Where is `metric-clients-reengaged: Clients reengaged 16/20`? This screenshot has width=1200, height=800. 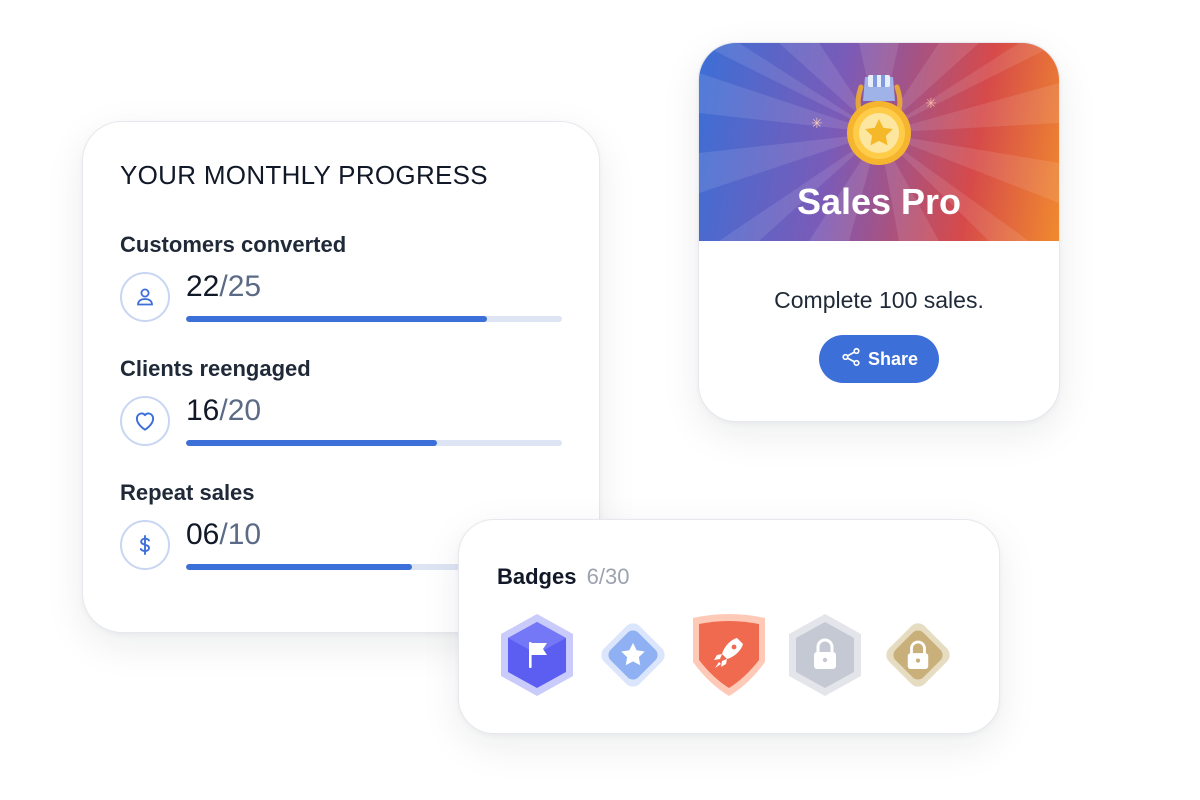 metric-clients-reengaged: Clients reengaged 16/20 is located at coordinates (350, 411).